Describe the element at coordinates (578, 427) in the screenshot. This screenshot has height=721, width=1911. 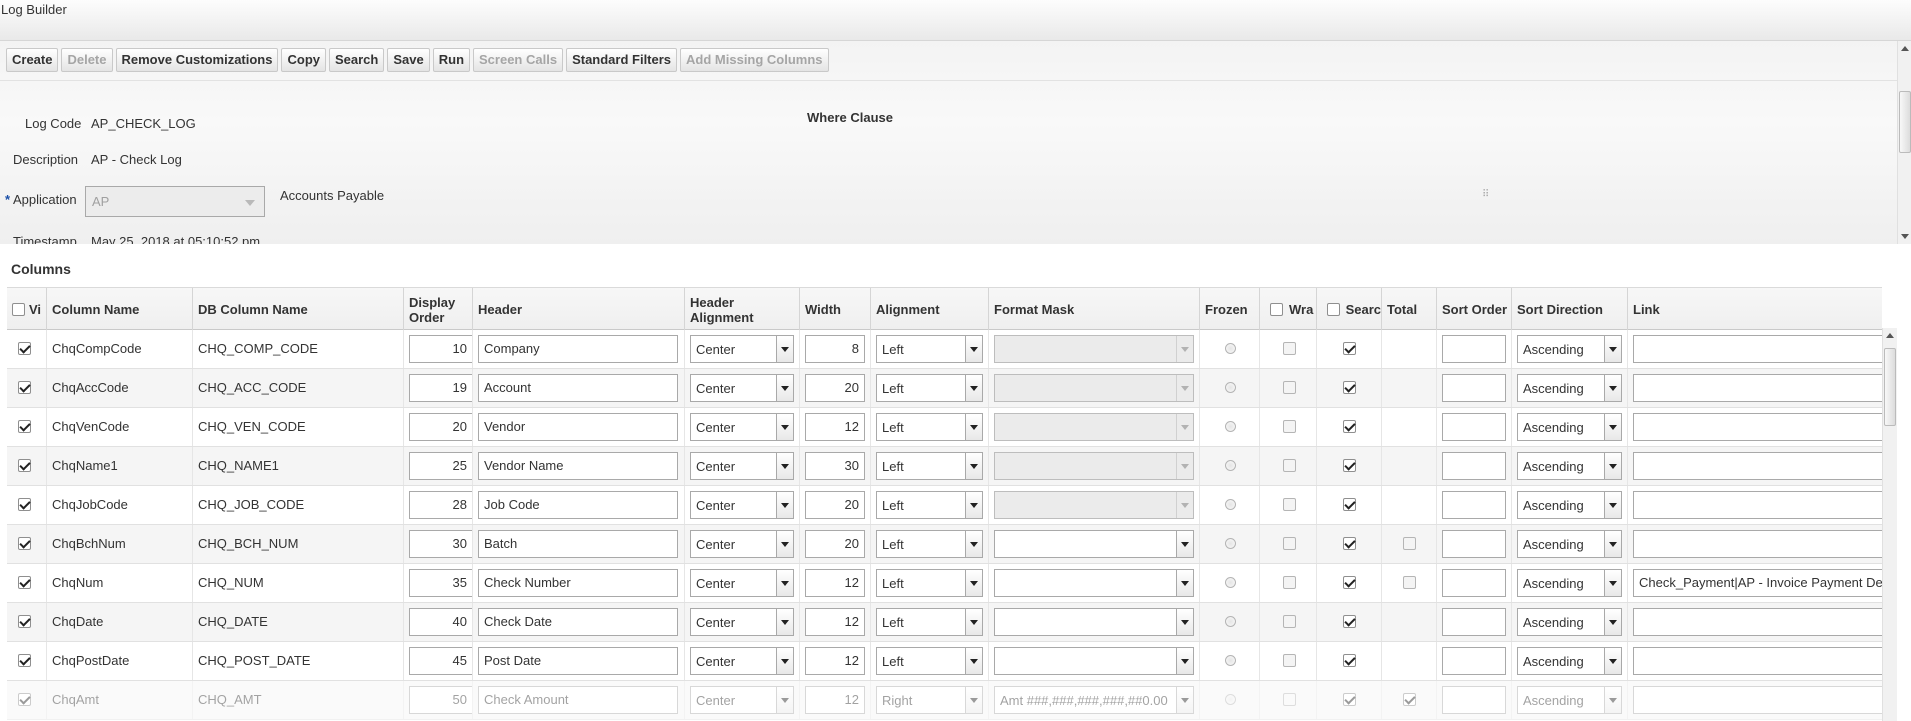
I see `header-input: Vendor` at that location.